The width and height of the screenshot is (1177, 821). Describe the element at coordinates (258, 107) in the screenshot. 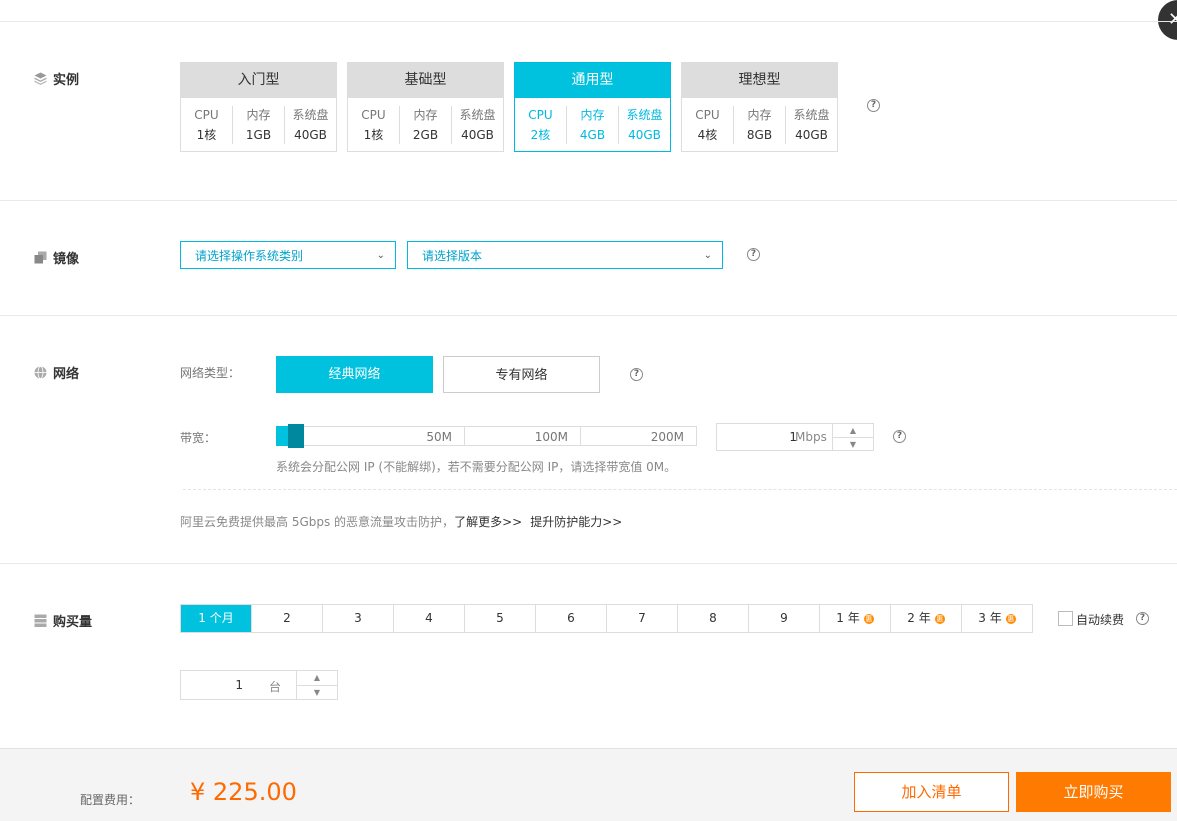

I see `instance-card-entry: 入门型 CPU 1核 内存 1GB 系统盘 40GB` at that location.